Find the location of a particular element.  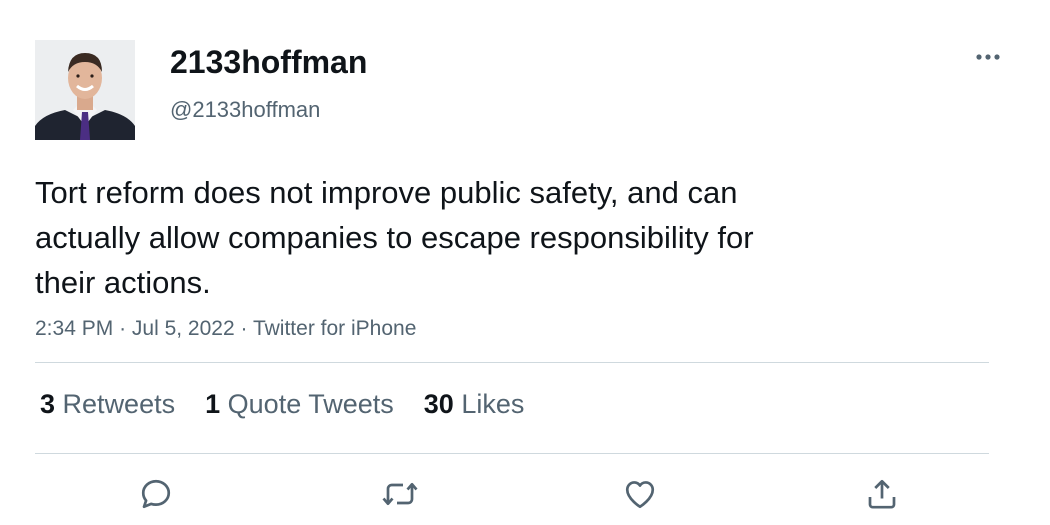

share-icon is located at coordinates (882, 494).